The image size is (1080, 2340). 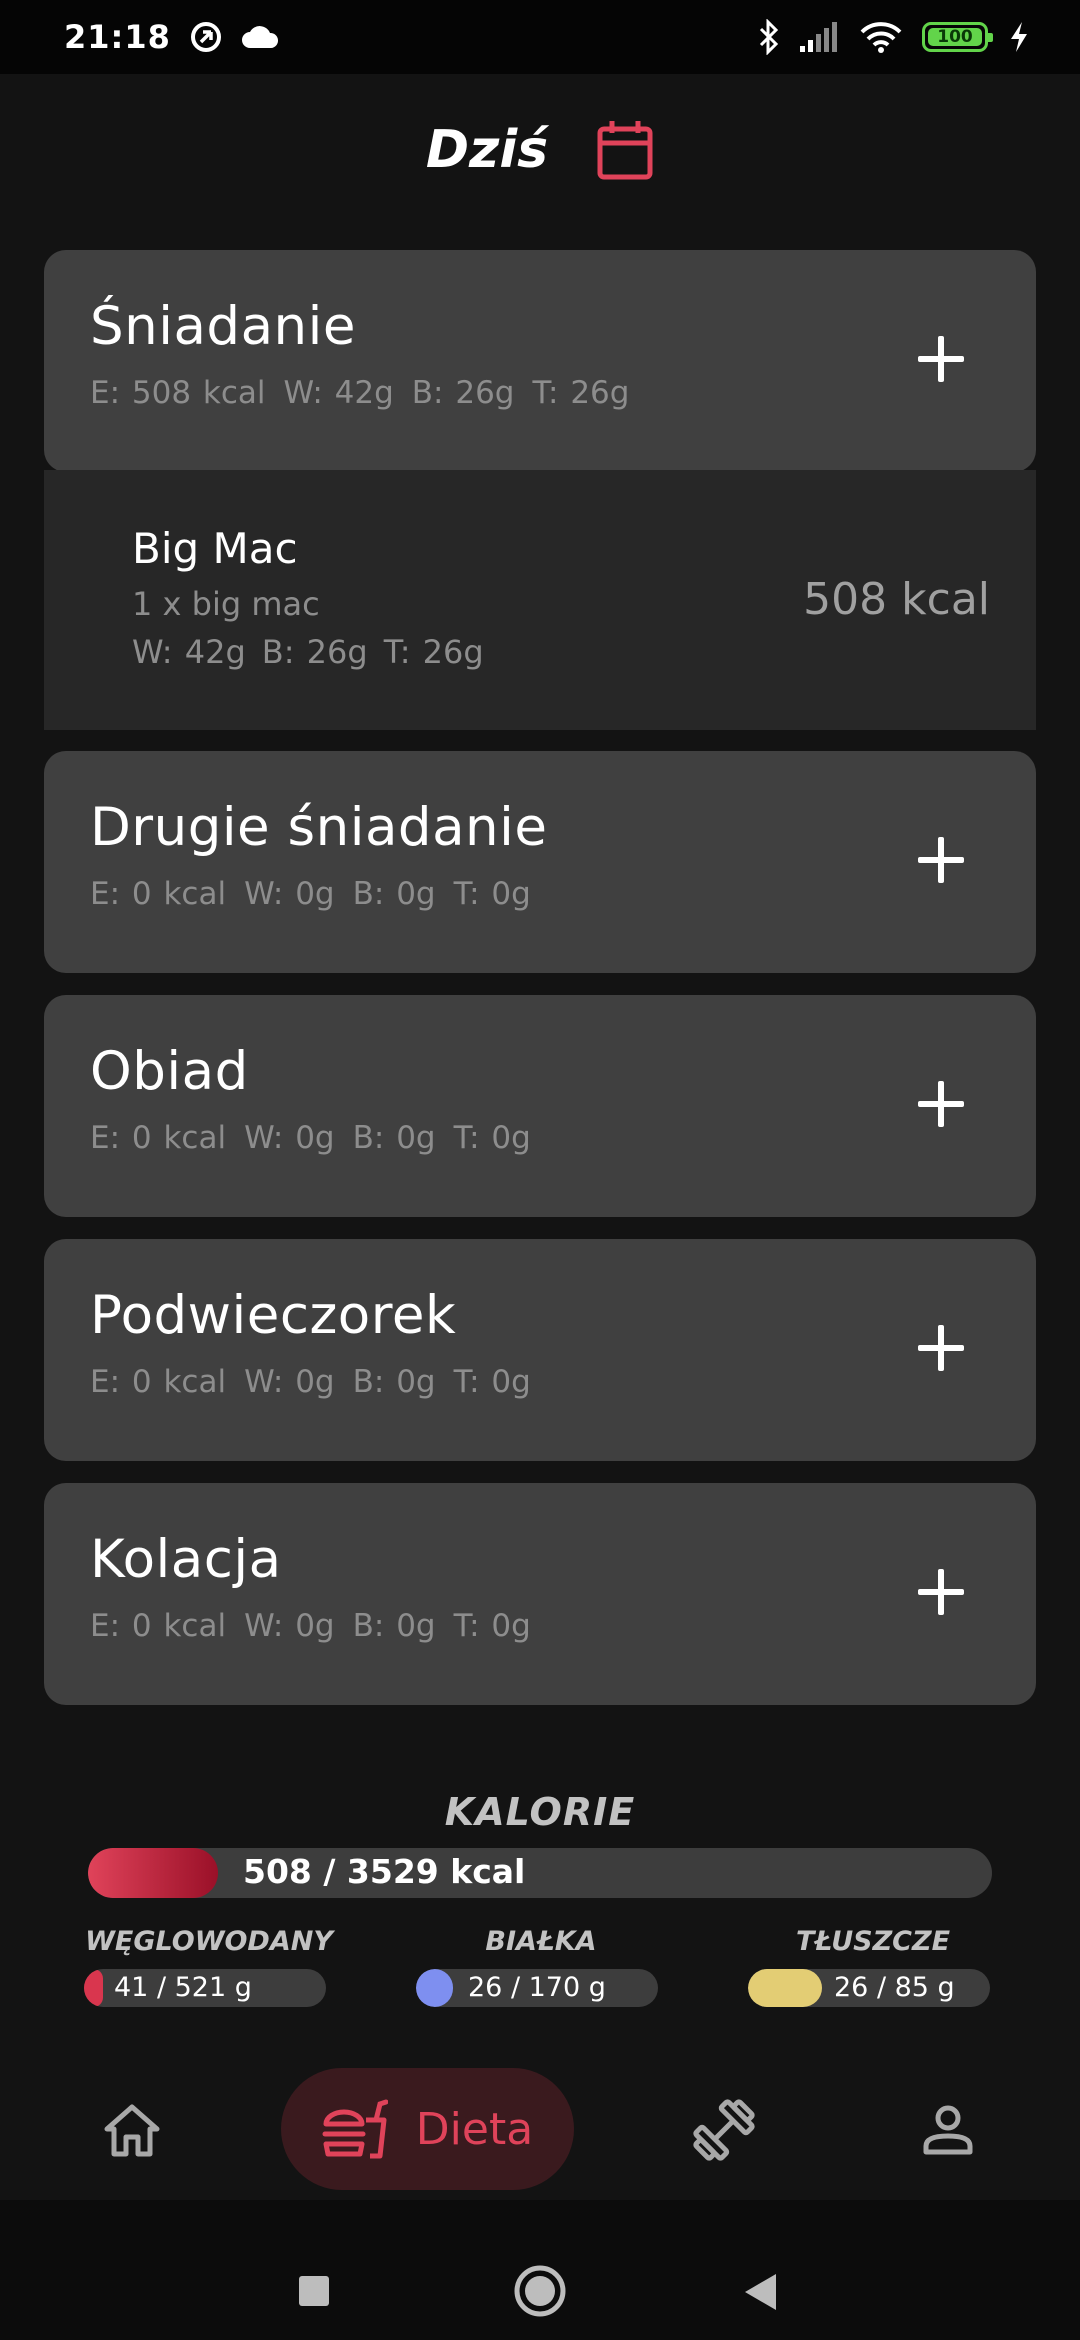 I want to click on wifi-icon, so click(x=881, y=37).